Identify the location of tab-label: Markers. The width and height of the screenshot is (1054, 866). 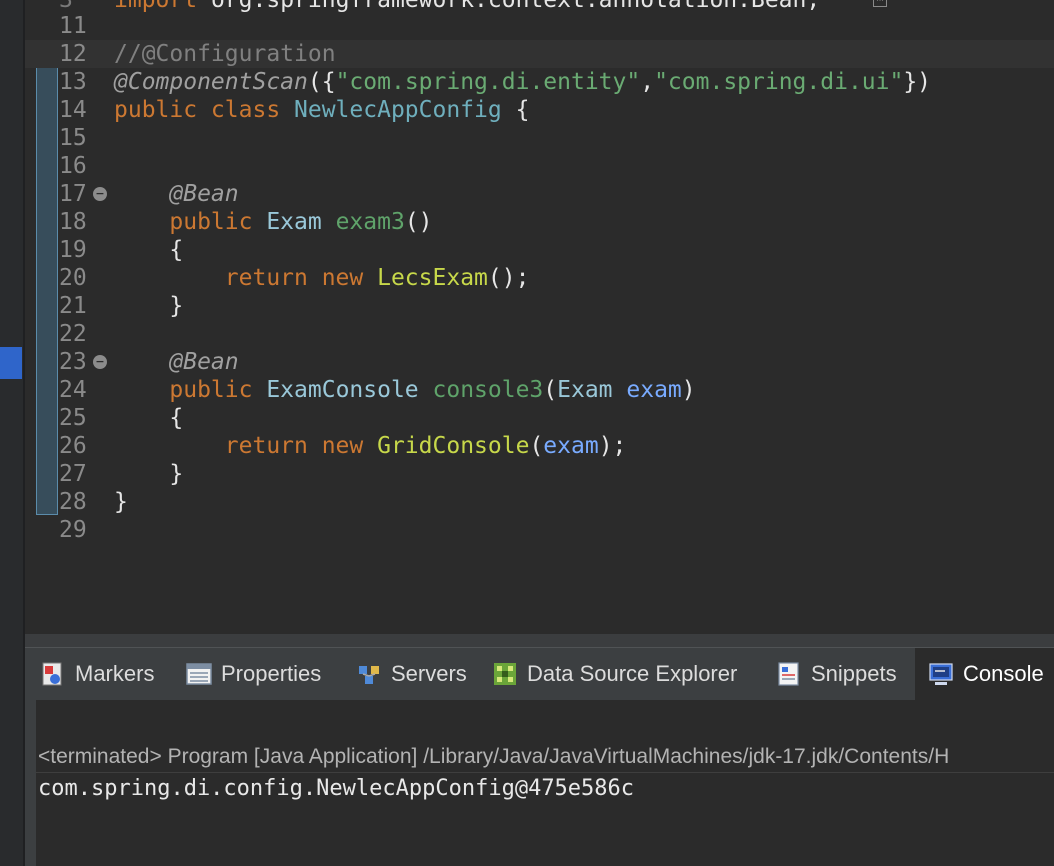
(115, 673).